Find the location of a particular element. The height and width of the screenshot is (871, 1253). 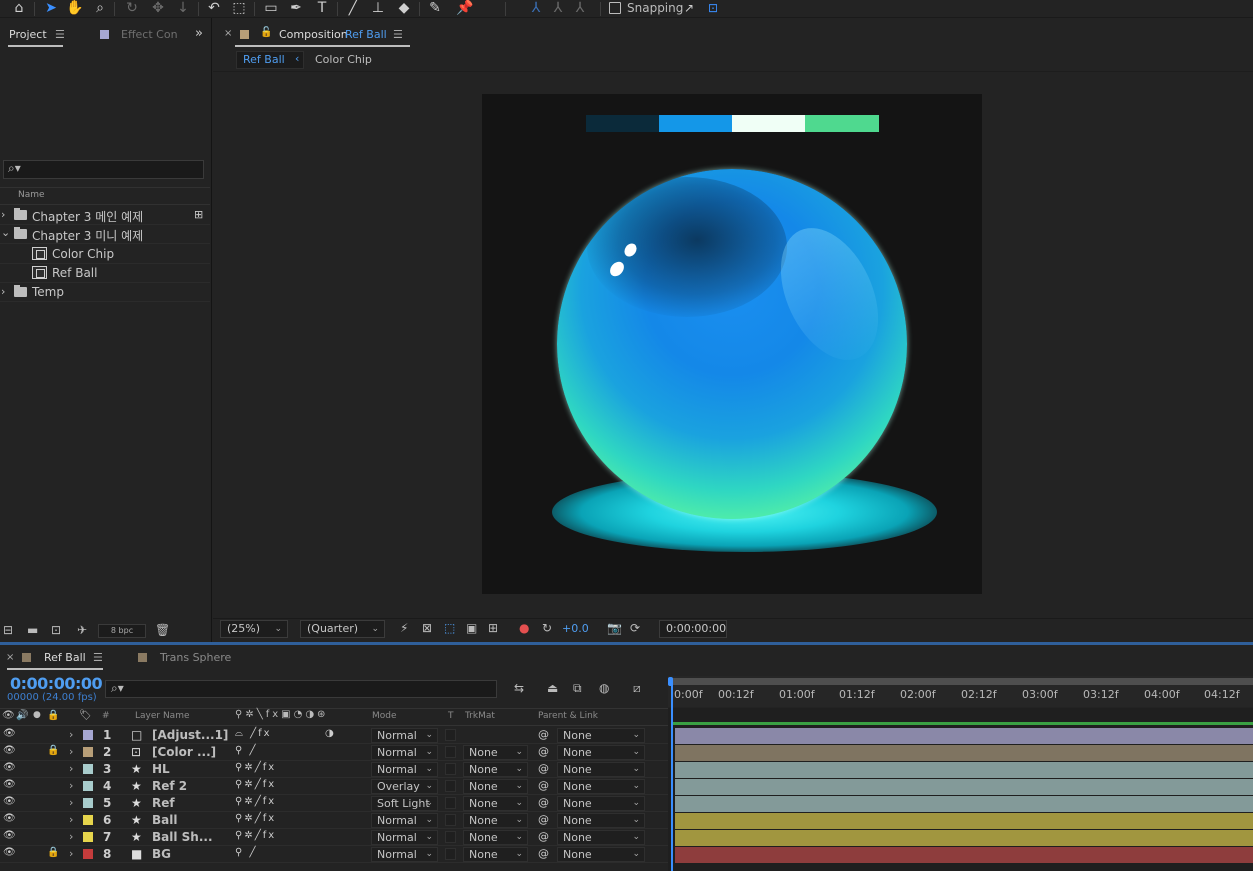

exposure-value: +0.0 is located at coordinates (575, 628).